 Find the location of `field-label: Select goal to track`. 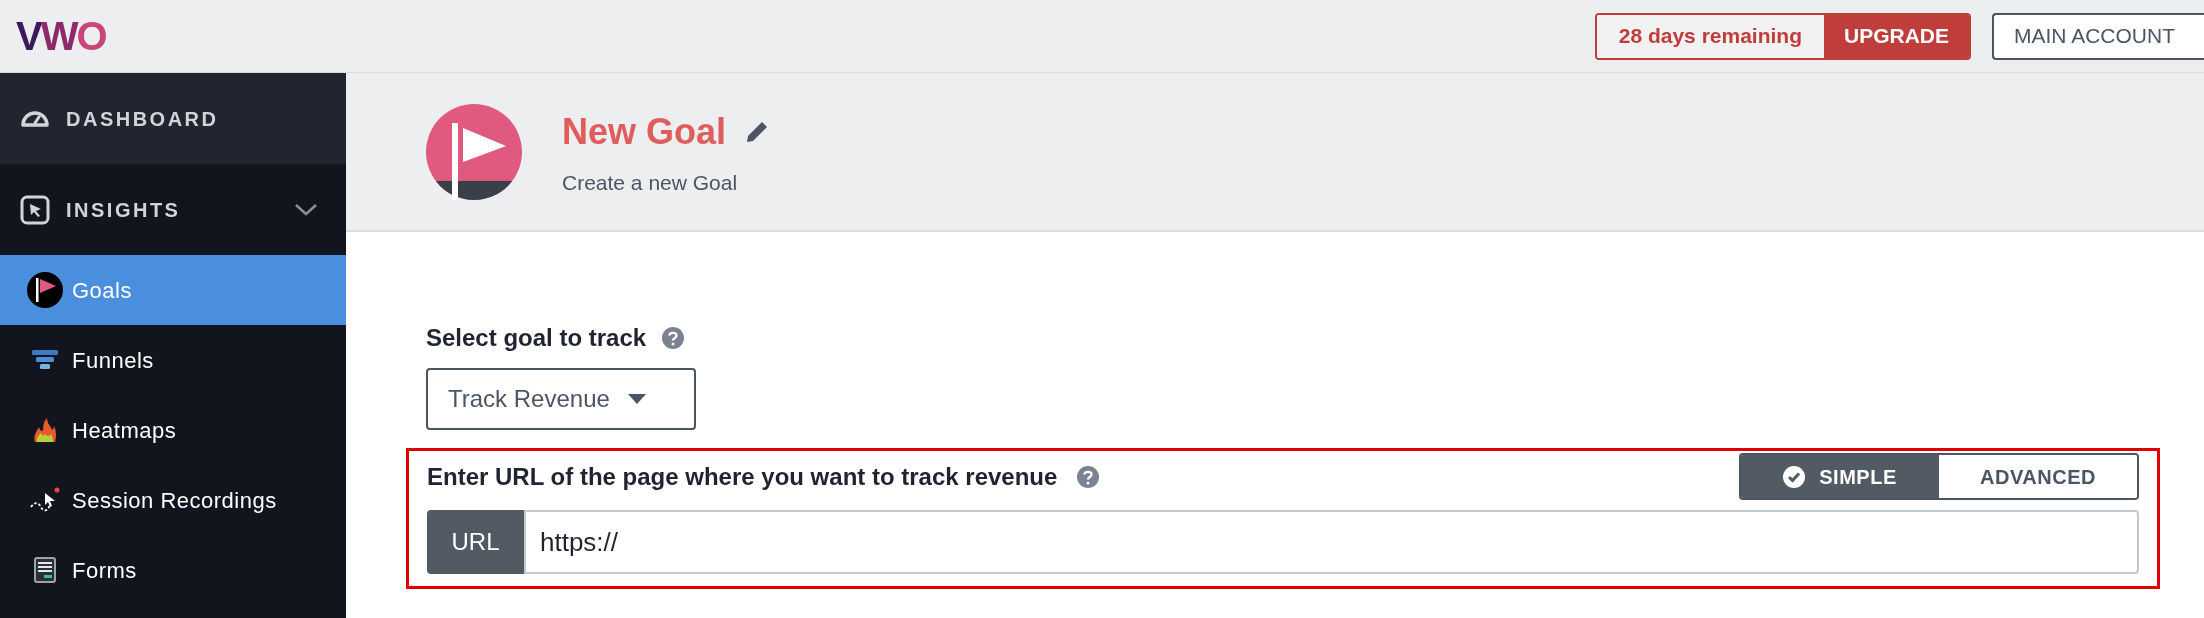

field-label: Select goal to track is located at coordinates (536, 338).